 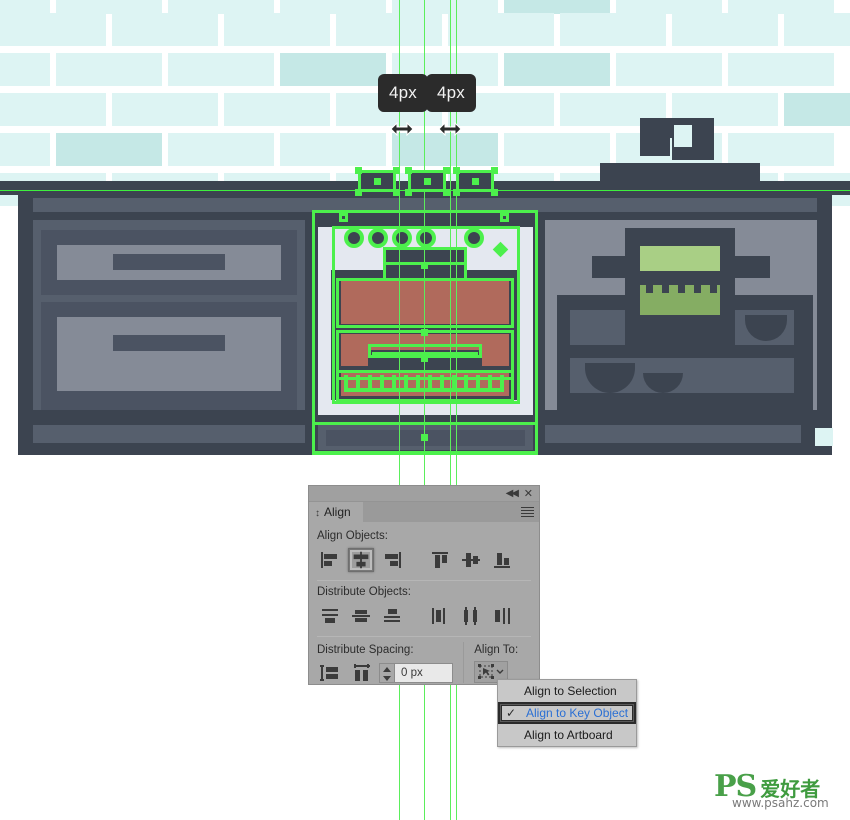 I want to click on anchor-chip3-tl, so click(x=456, y=170).